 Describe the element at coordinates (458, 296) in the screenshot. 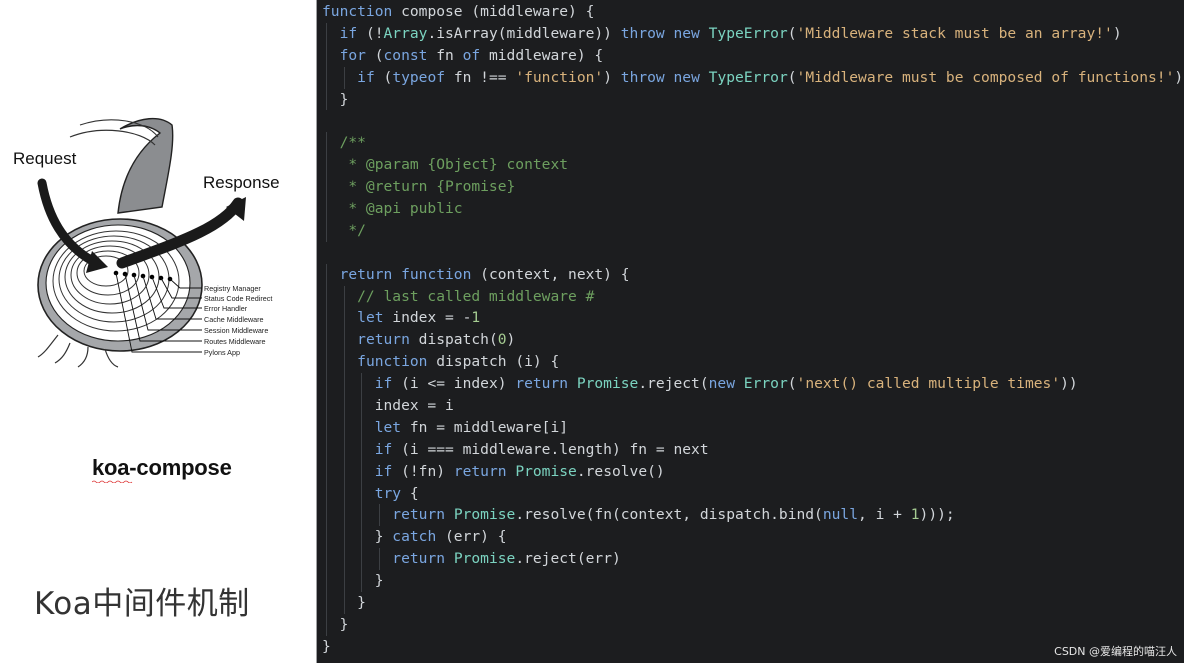

I see `code-line-text: // last called middleware #` at that location.